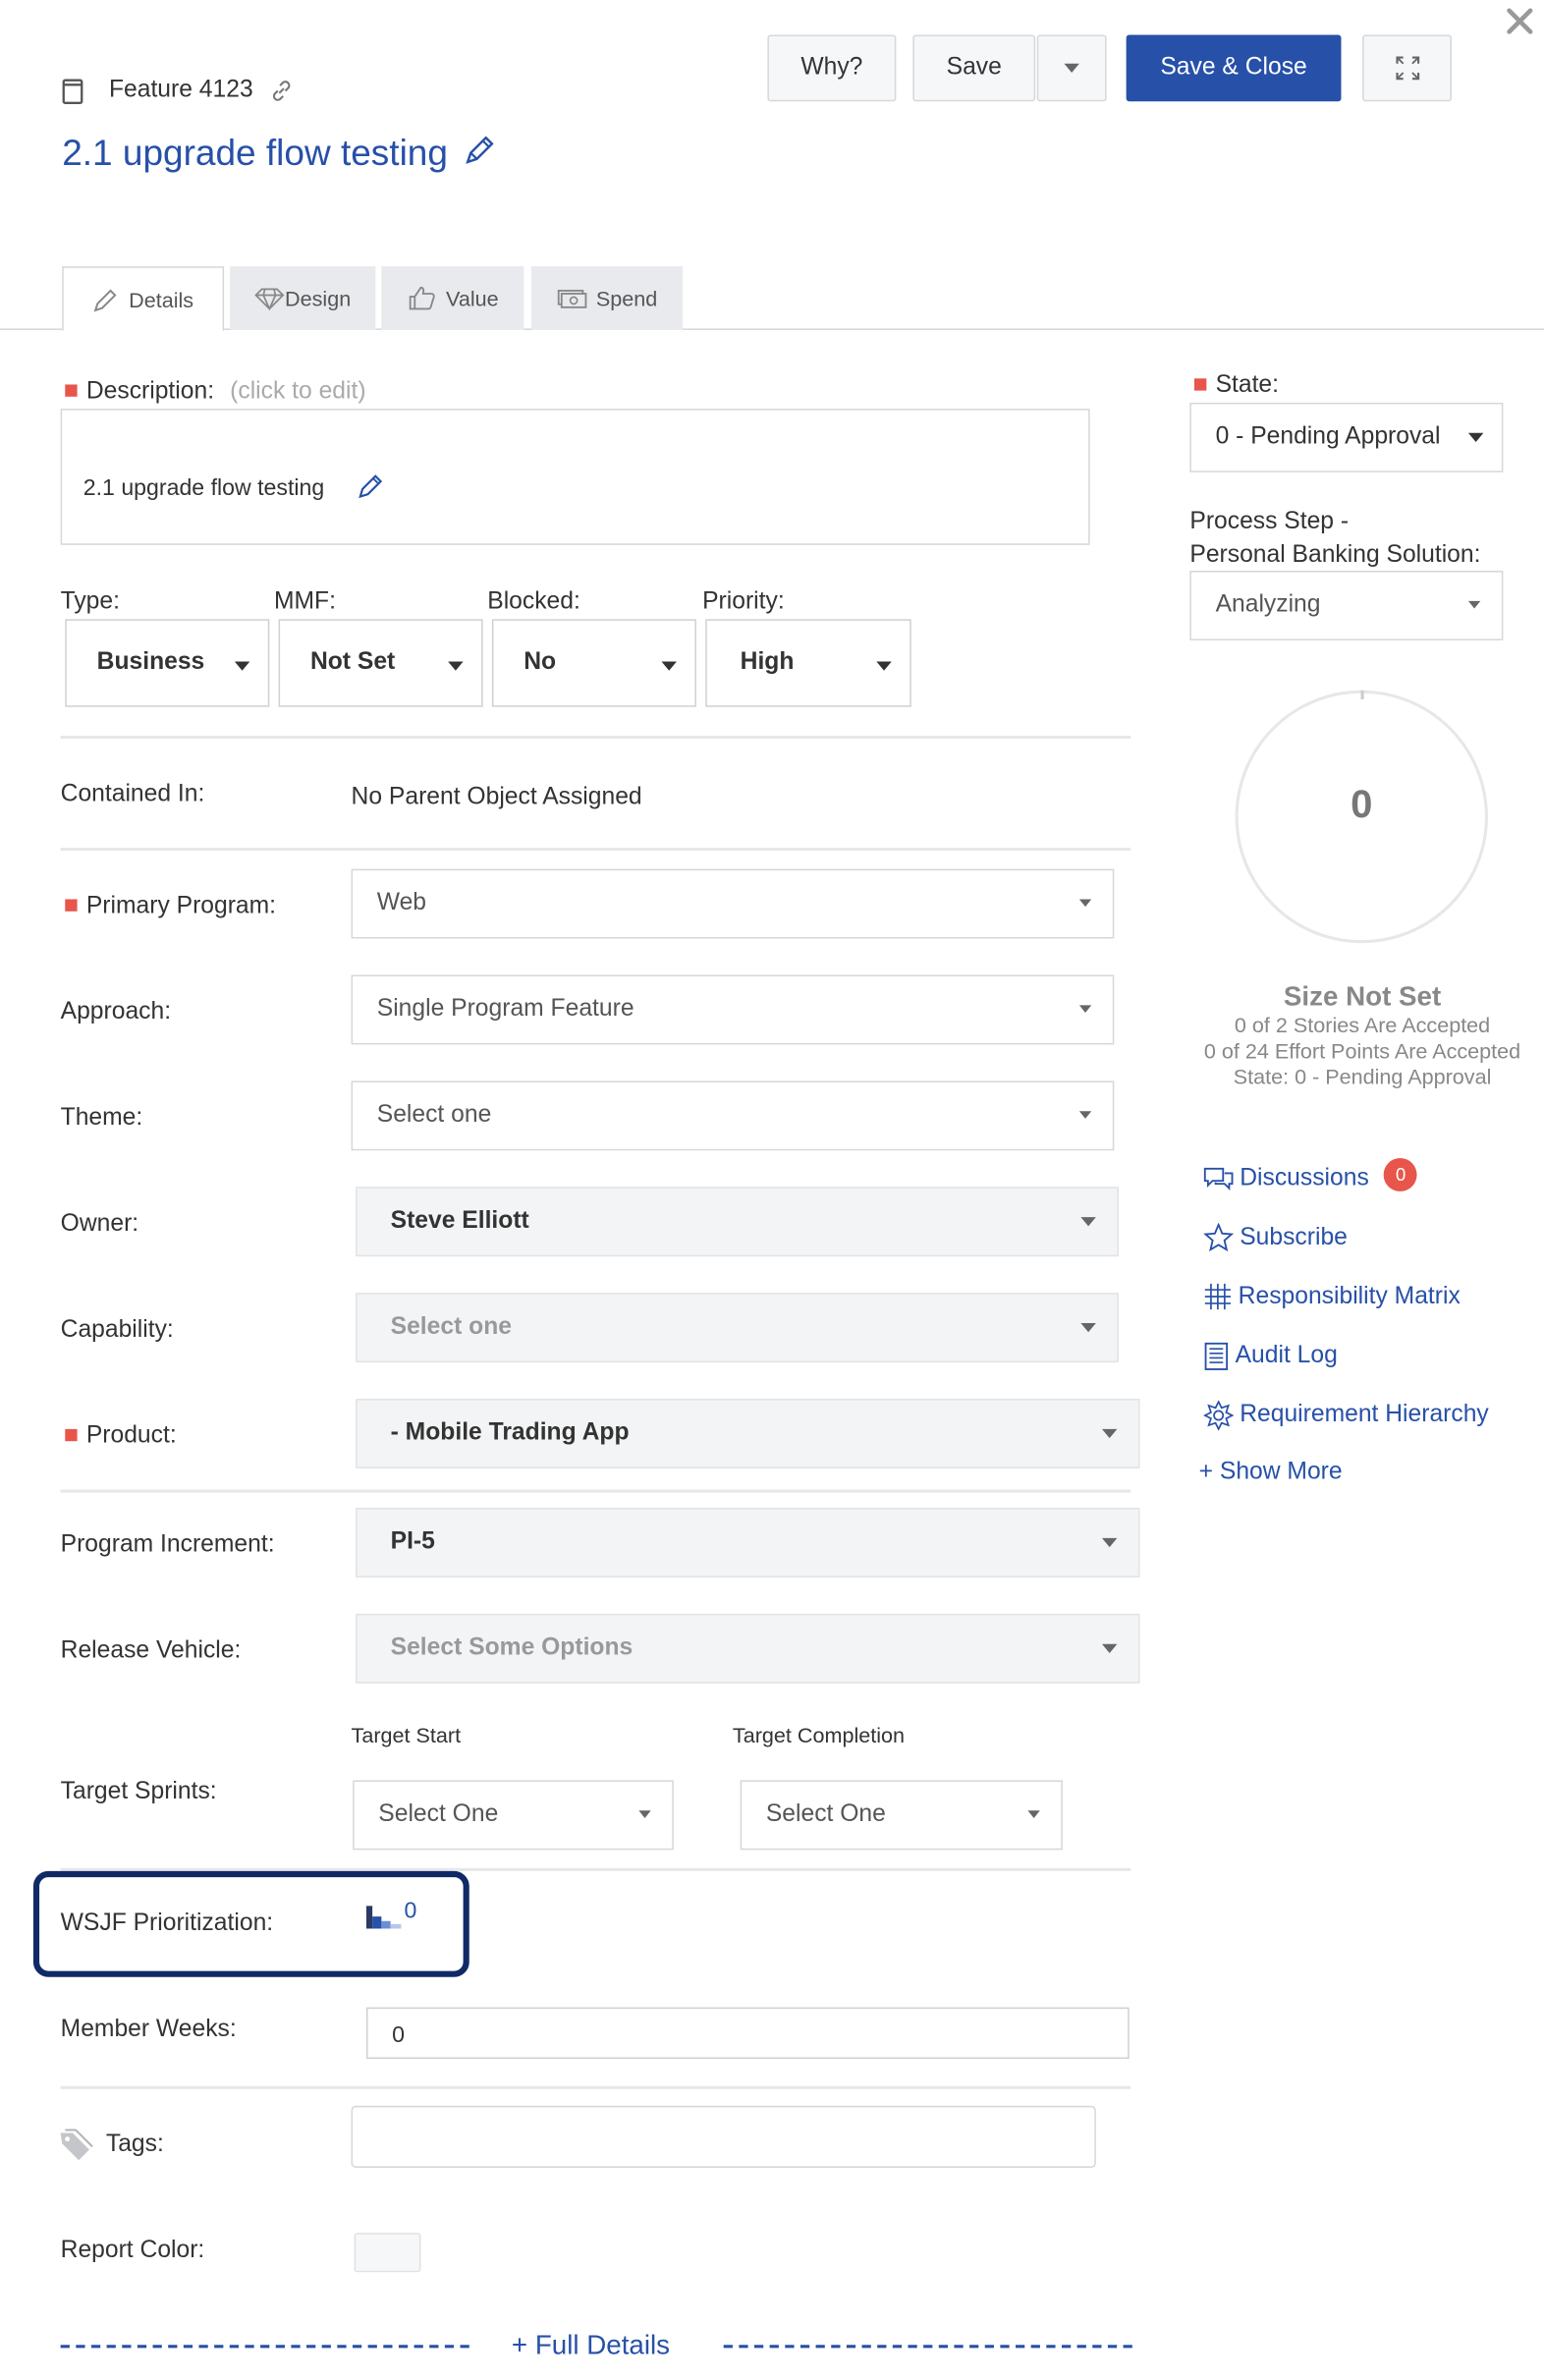 This screenshot has width=1544, height=2380. I want to click on release-vehicle-label: Release Vehicle:, so click(151, 1650).